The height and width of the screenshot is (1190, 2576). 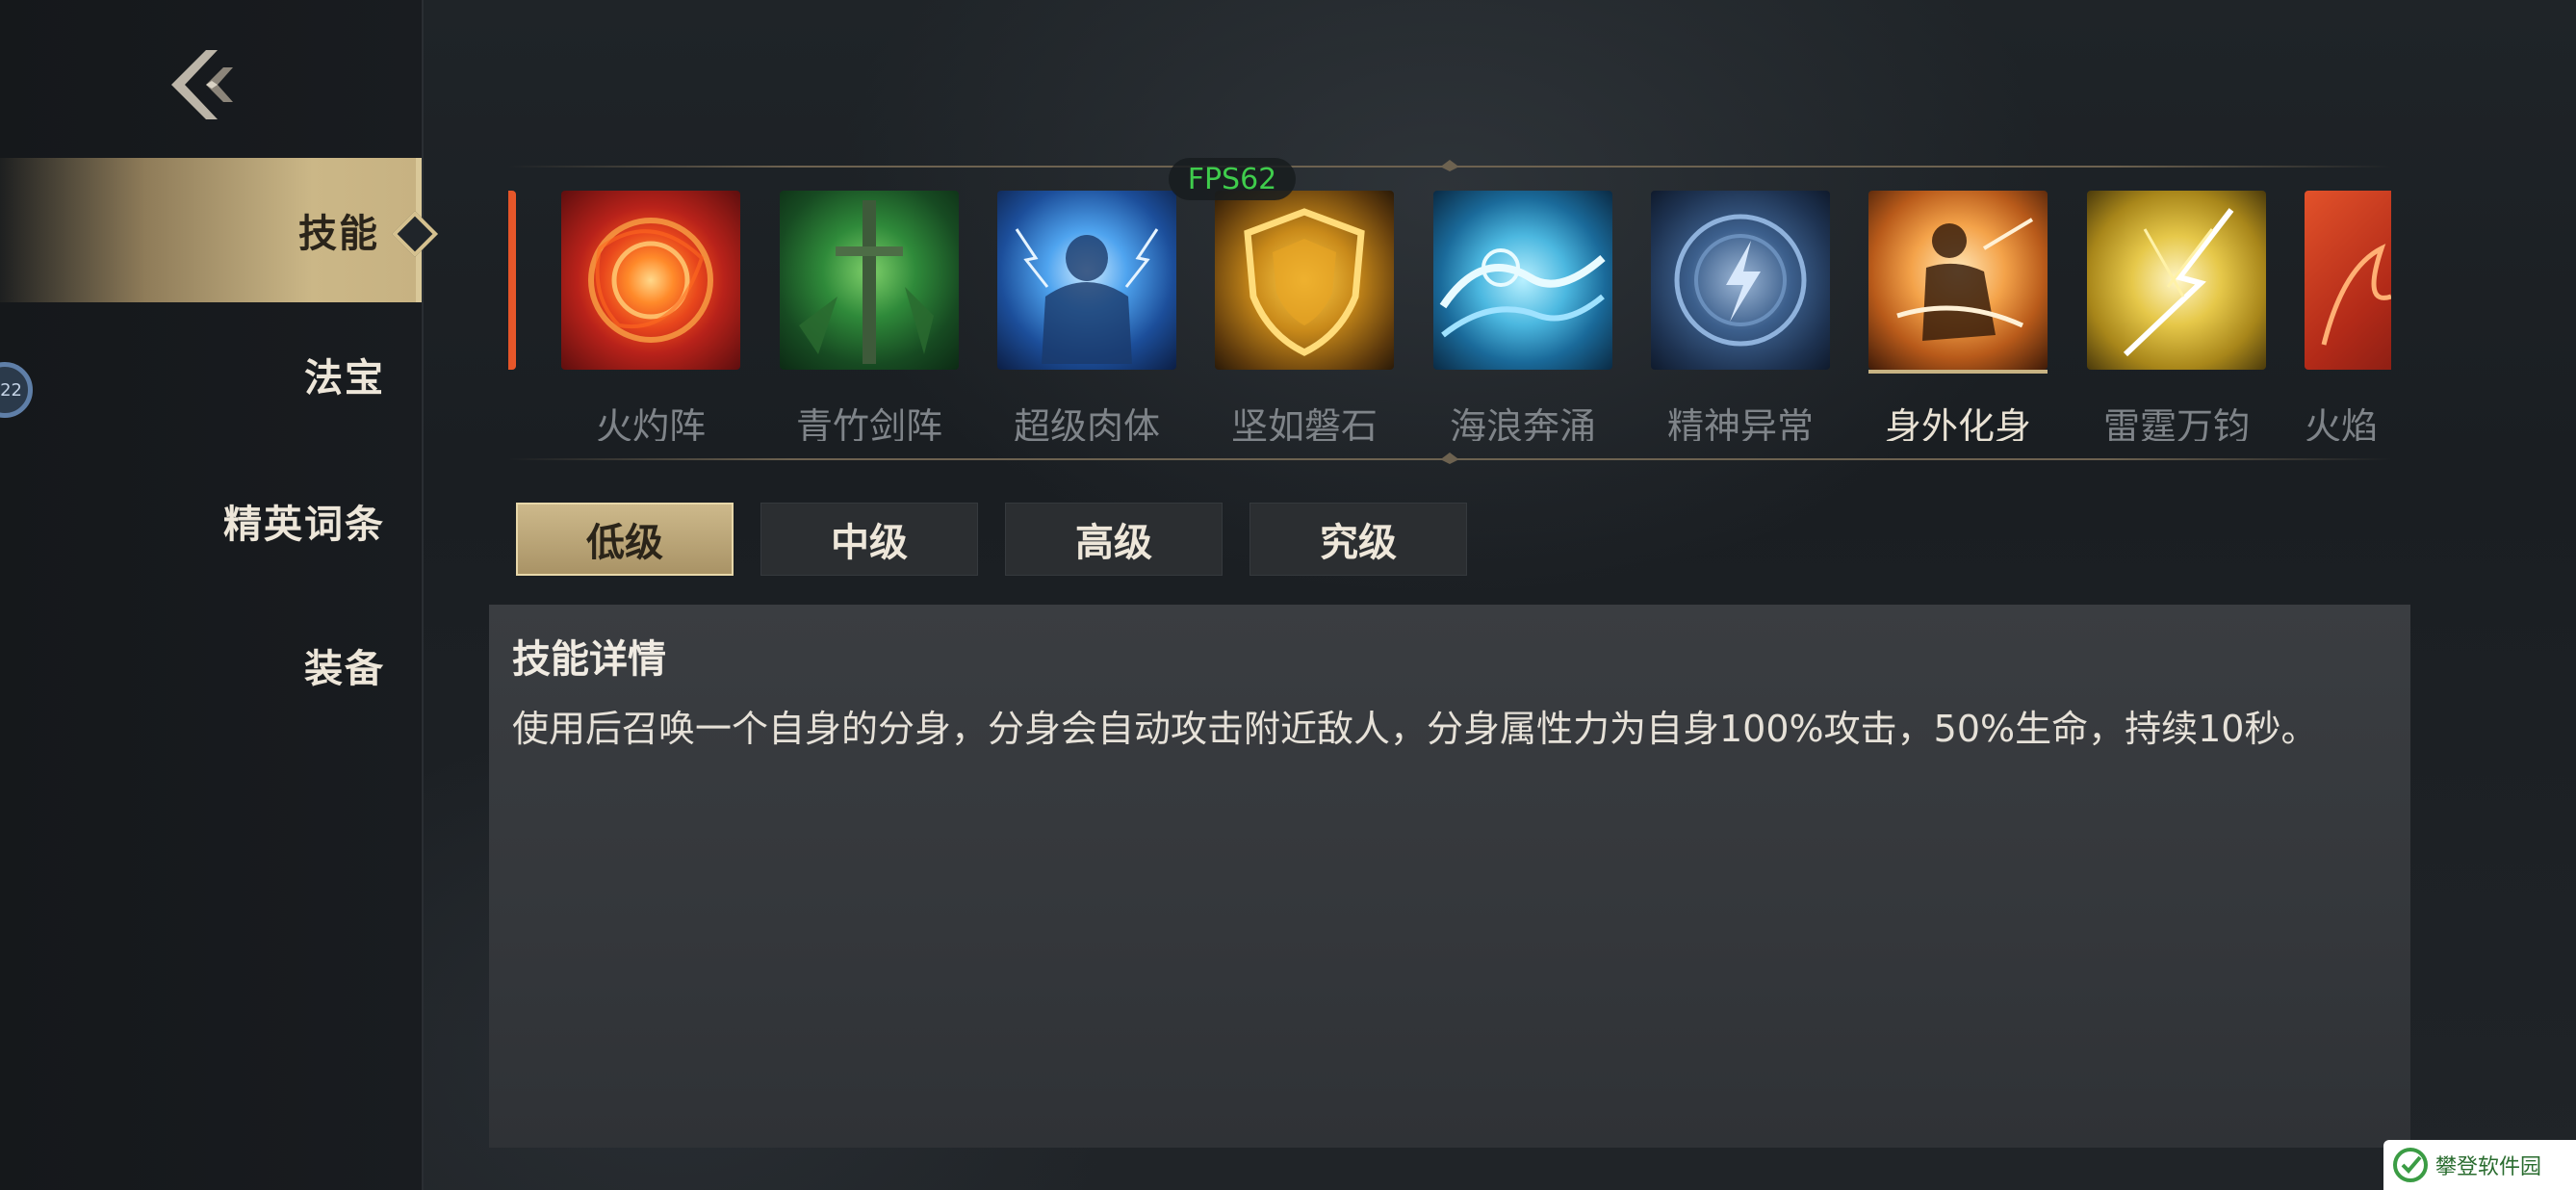 I want to click on skill-item: 超级肉体, so click(x=1086, y=316).